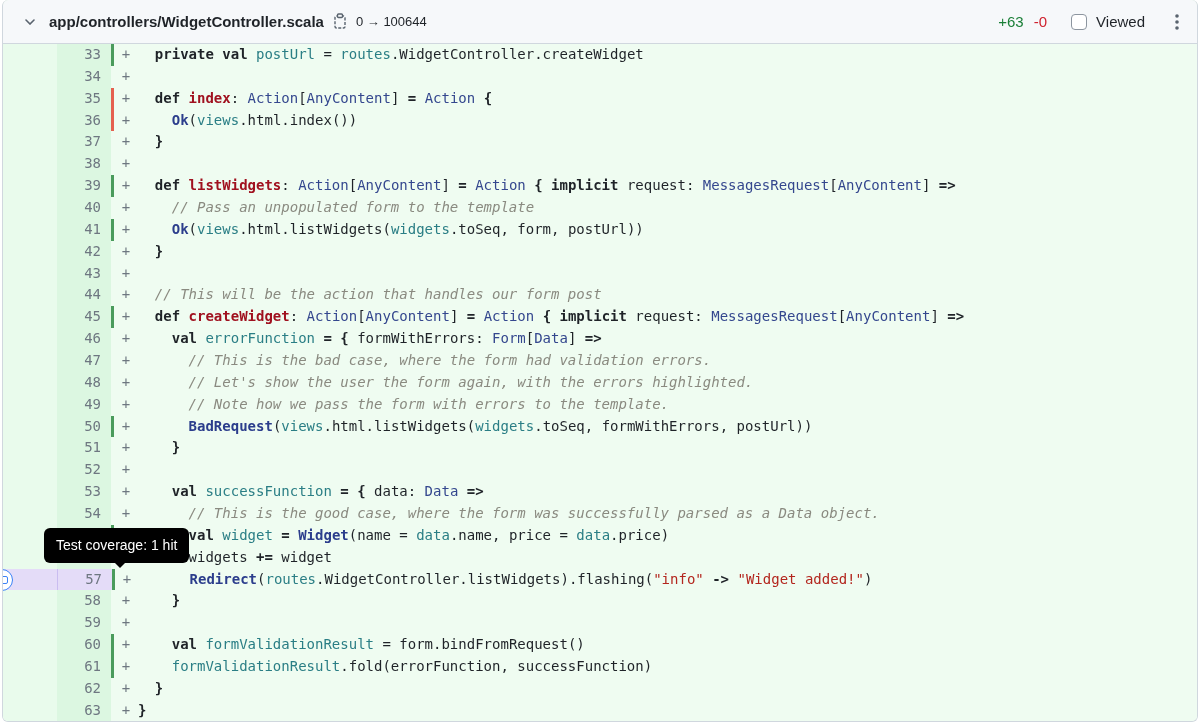 The height and width of the screenshot is (726, 1200). Describe the element at coordinates (84, 251) in the screenshot. I see `line-number: 42` at that location.